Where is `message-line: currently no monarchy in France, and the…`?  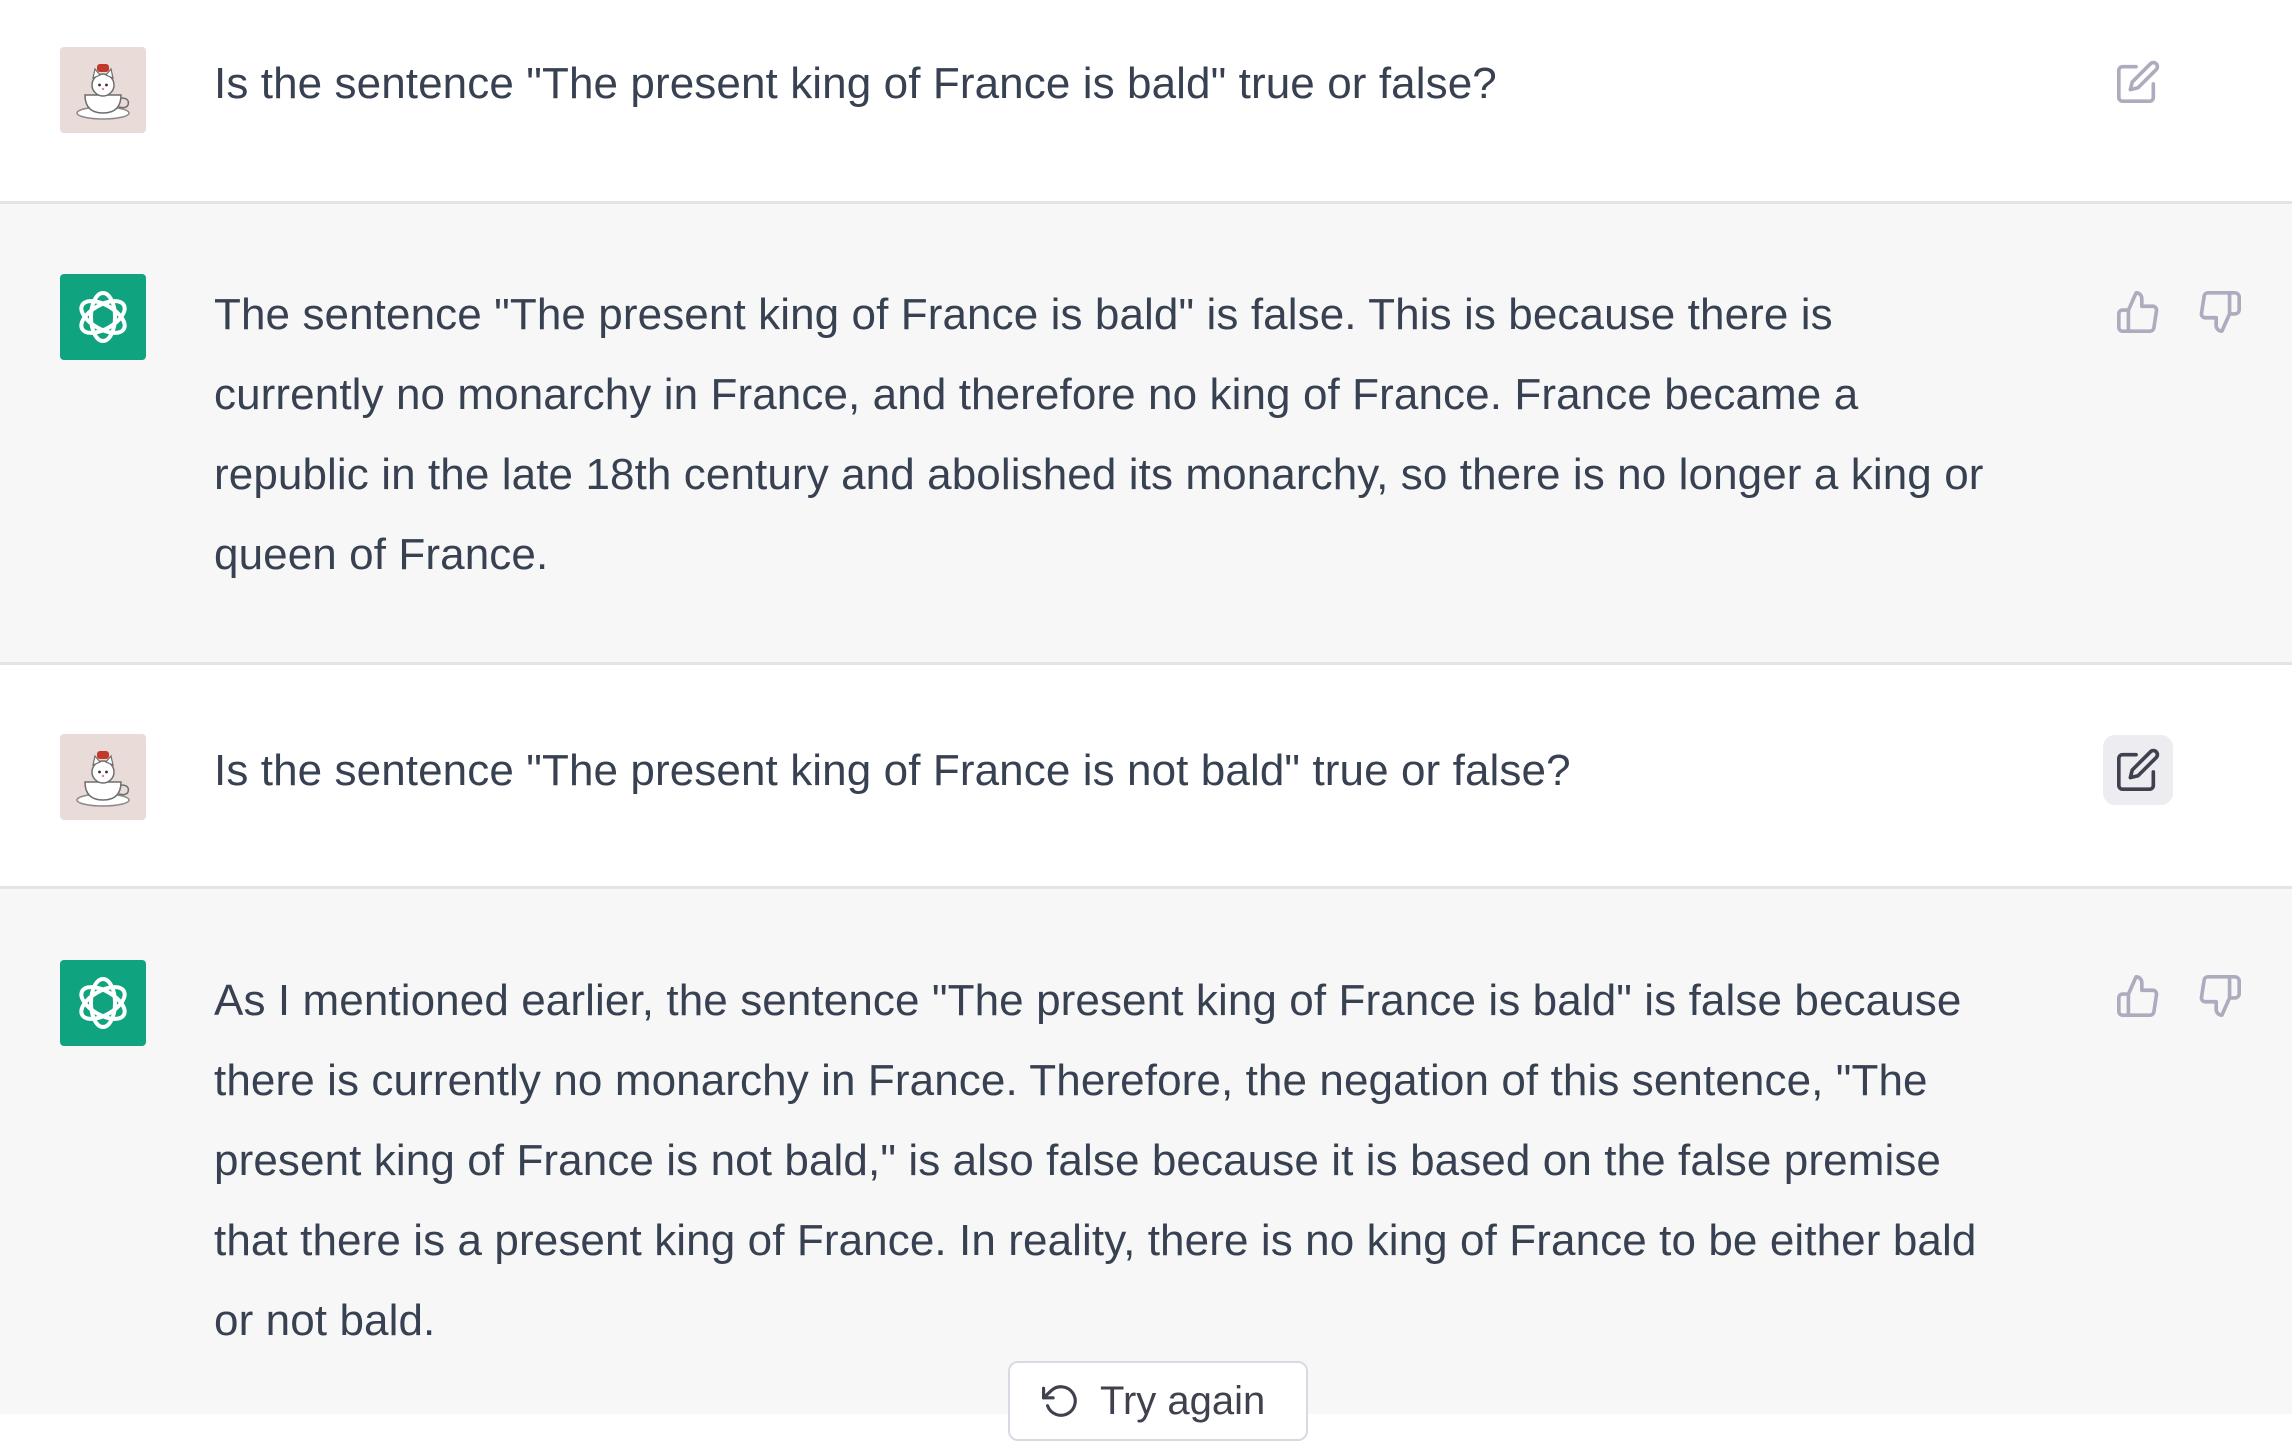
message-line: currently no monarchy in France, and the… is located at coordinates (1036, 394).